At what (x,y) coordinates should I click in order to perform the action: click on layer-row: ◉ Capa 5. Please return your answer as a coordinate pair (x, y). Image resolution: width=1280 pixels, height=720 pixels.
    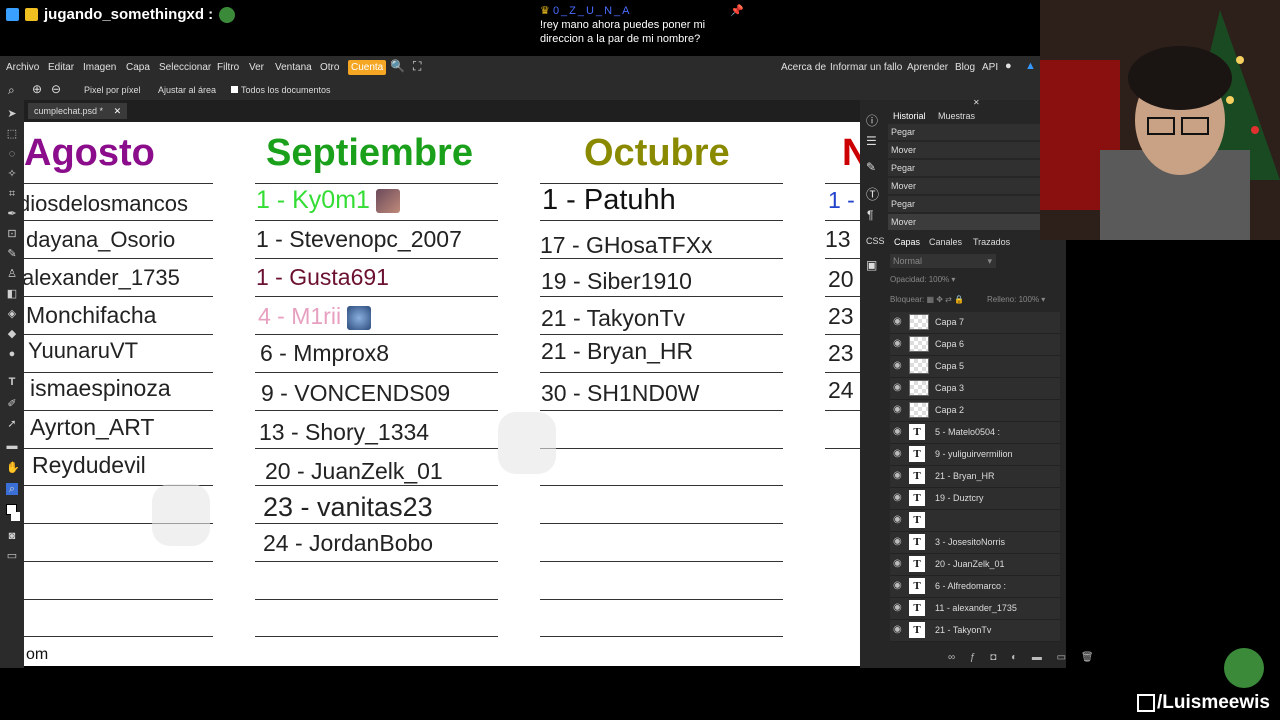
    Looking at the image, I should click on (975, 367).